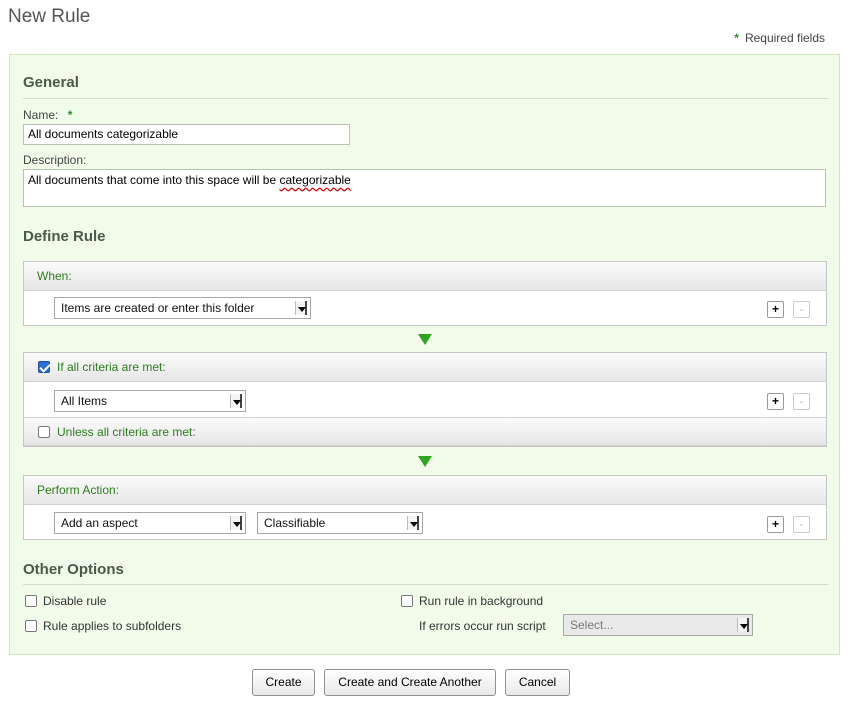 This screenshot has height=703, width=849. I want to click on action-add-button: +, so click(775, 524).